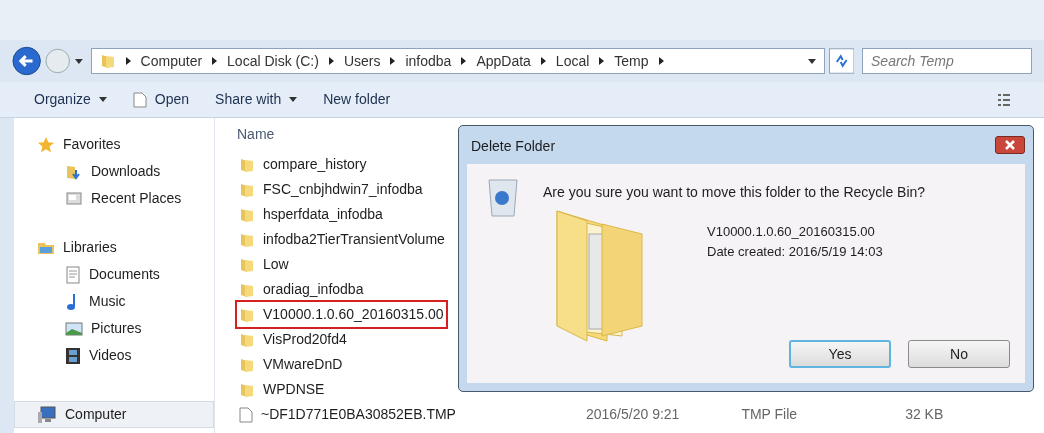 Image resolution: width=1044 pixels, height=433 pixels. Describe the element at coordinates (342, 239) in the screenshot. I see `file-row: infodba2TierTransientVolume` at that location.